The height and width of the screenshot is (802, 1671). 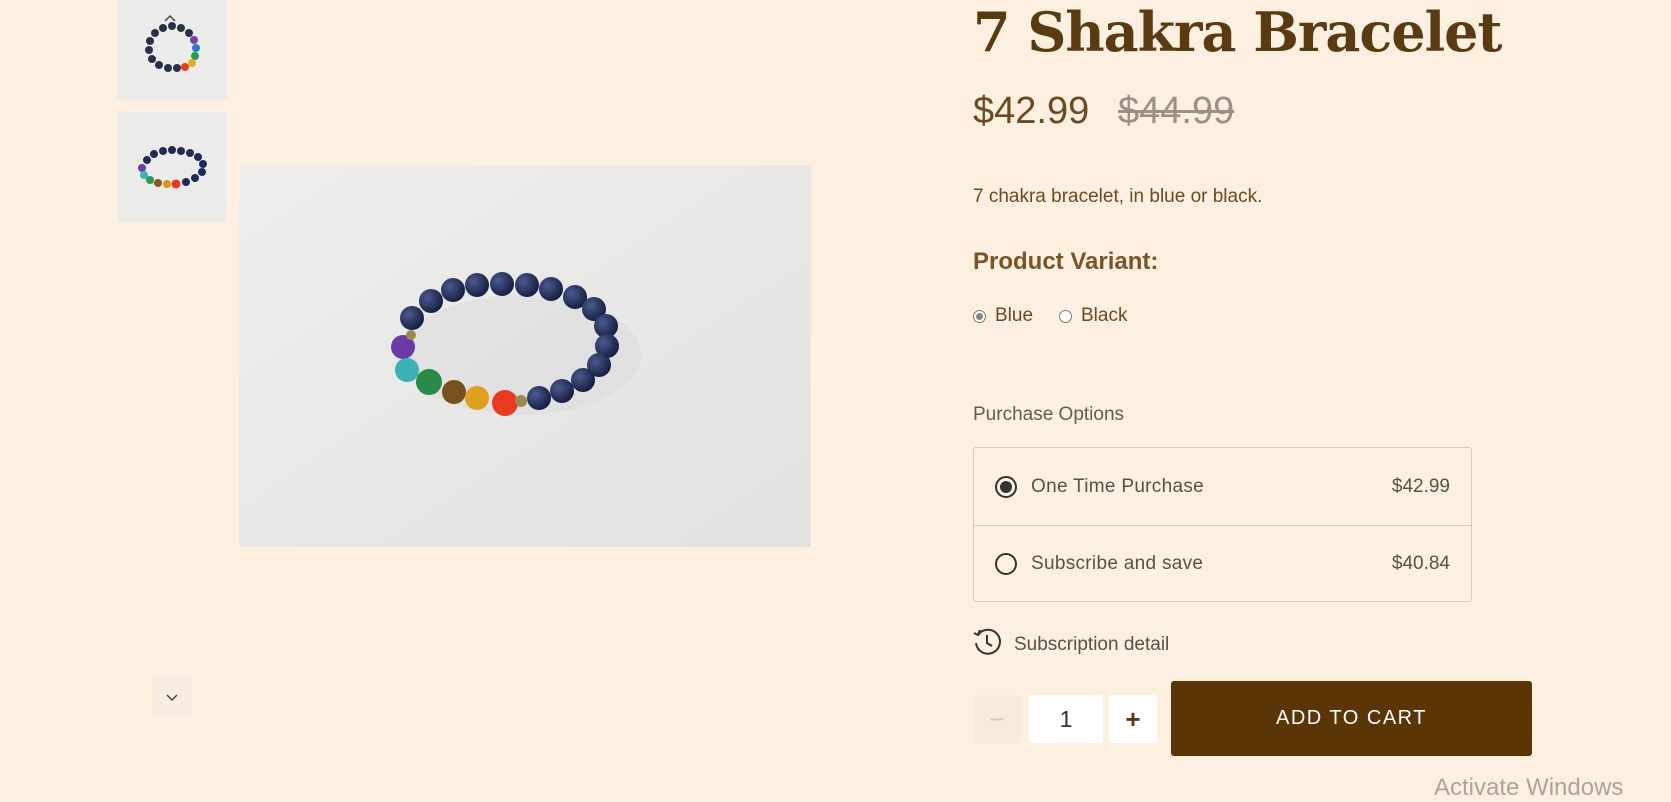 I want to click on one-time-radio, so click(x=1006, y=486).